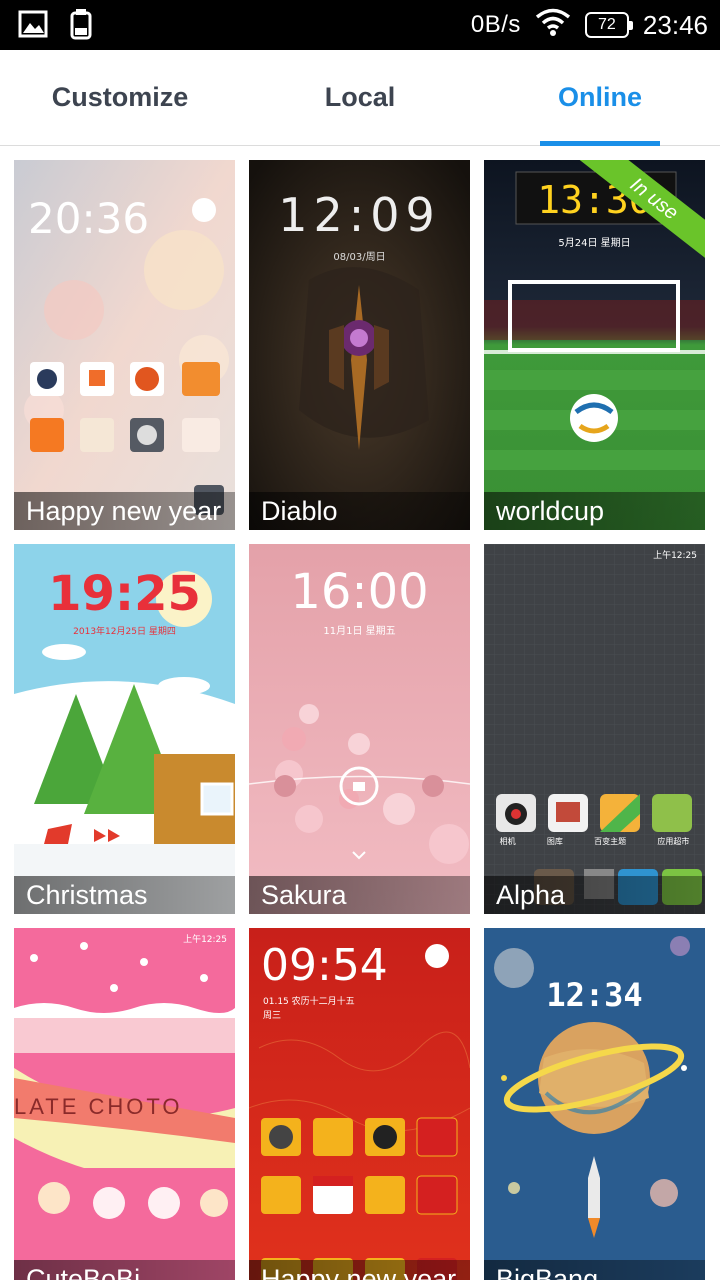 Image resolution: width=720 pixels, height=1280 pixels. What do you see at coordinates (98, 1106) in the screenshot?
I see `preview-banner-text: LATE CHOTO` at bounding box center [98, 1106].